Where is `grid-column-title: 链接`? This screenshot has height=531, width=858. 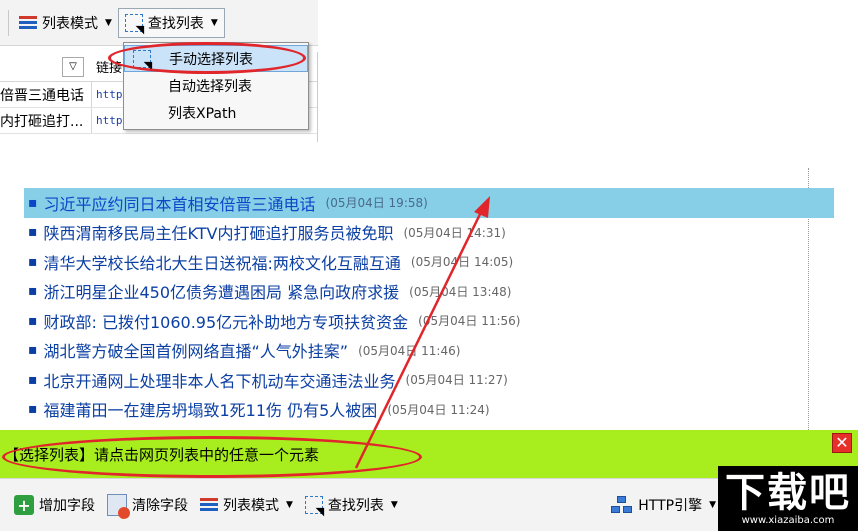 grid-column-title: 链接 is located at coordinates (109, 68).